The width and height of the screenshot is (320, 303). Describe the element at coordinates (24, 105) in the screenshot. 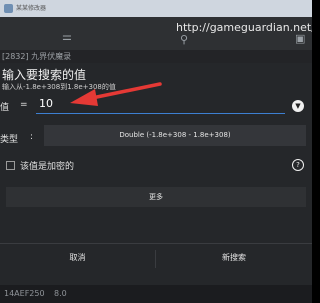

I see `equals-label: =` at that location.